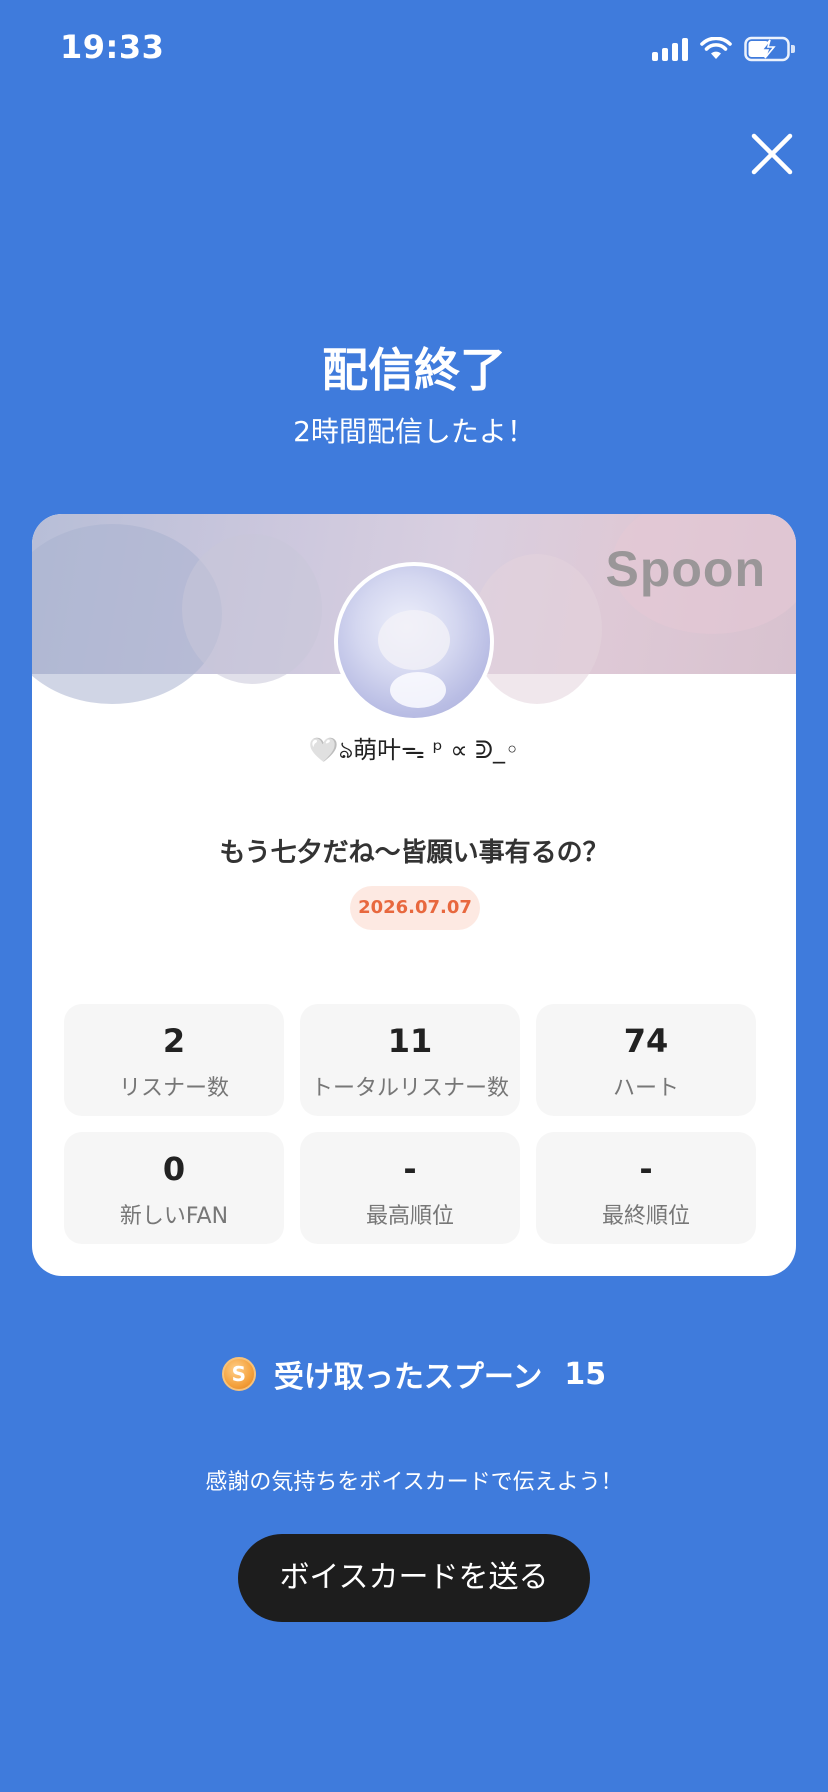  What do you see at coordinates (112, 47) in the screenshot?
I see `status-time: 19:33` at bounding box center [112, 47].